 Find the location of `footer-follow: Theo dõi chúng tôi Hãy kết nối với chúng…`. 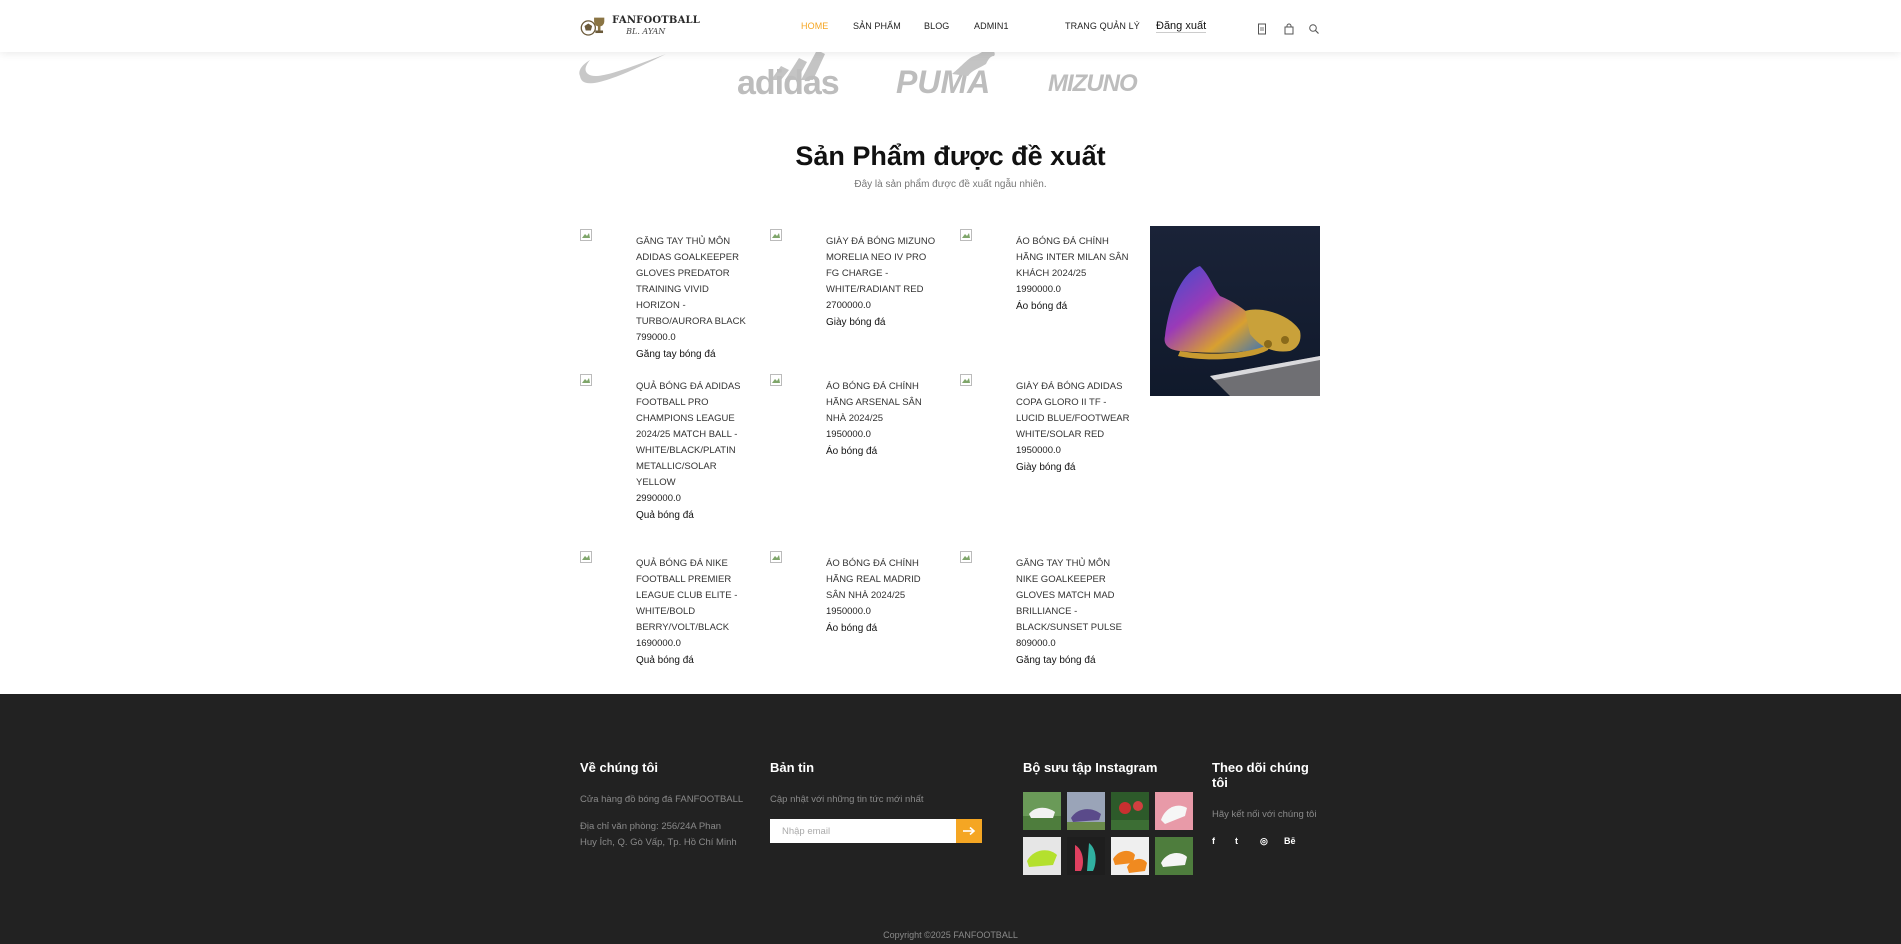

footer-follow: Theo dõi chúng tôi Hãy kết nối với chúng… is located at coordinates (1267, 791).